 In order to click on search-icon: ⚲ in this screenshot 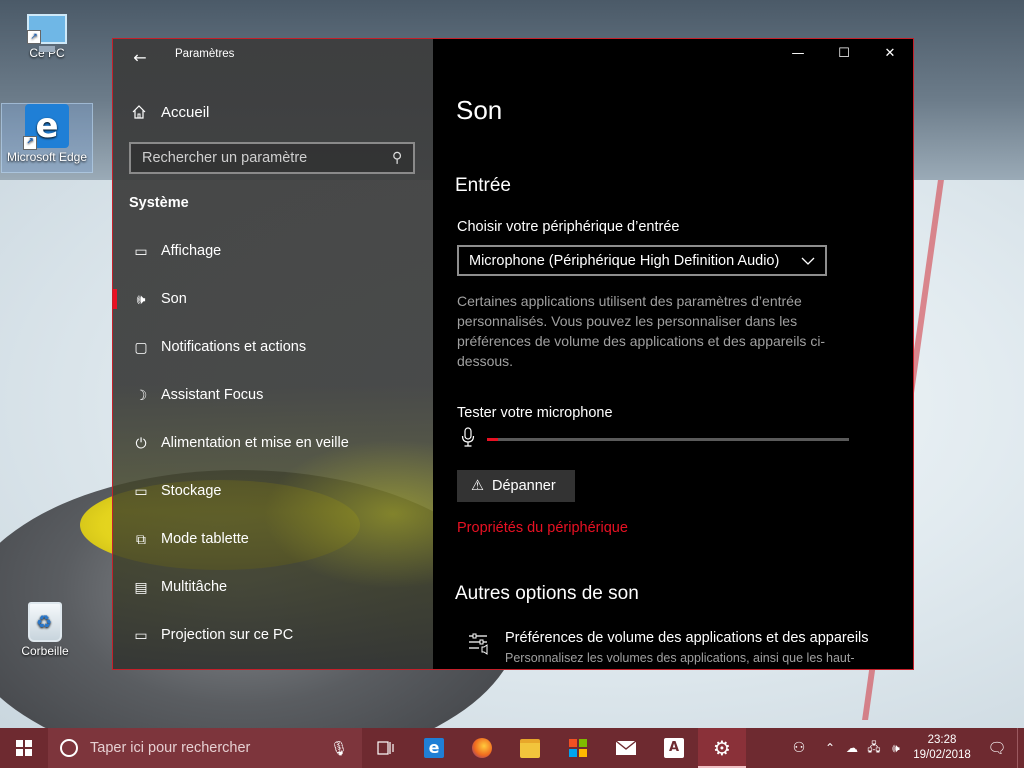, I will do `click(397, 158)`.